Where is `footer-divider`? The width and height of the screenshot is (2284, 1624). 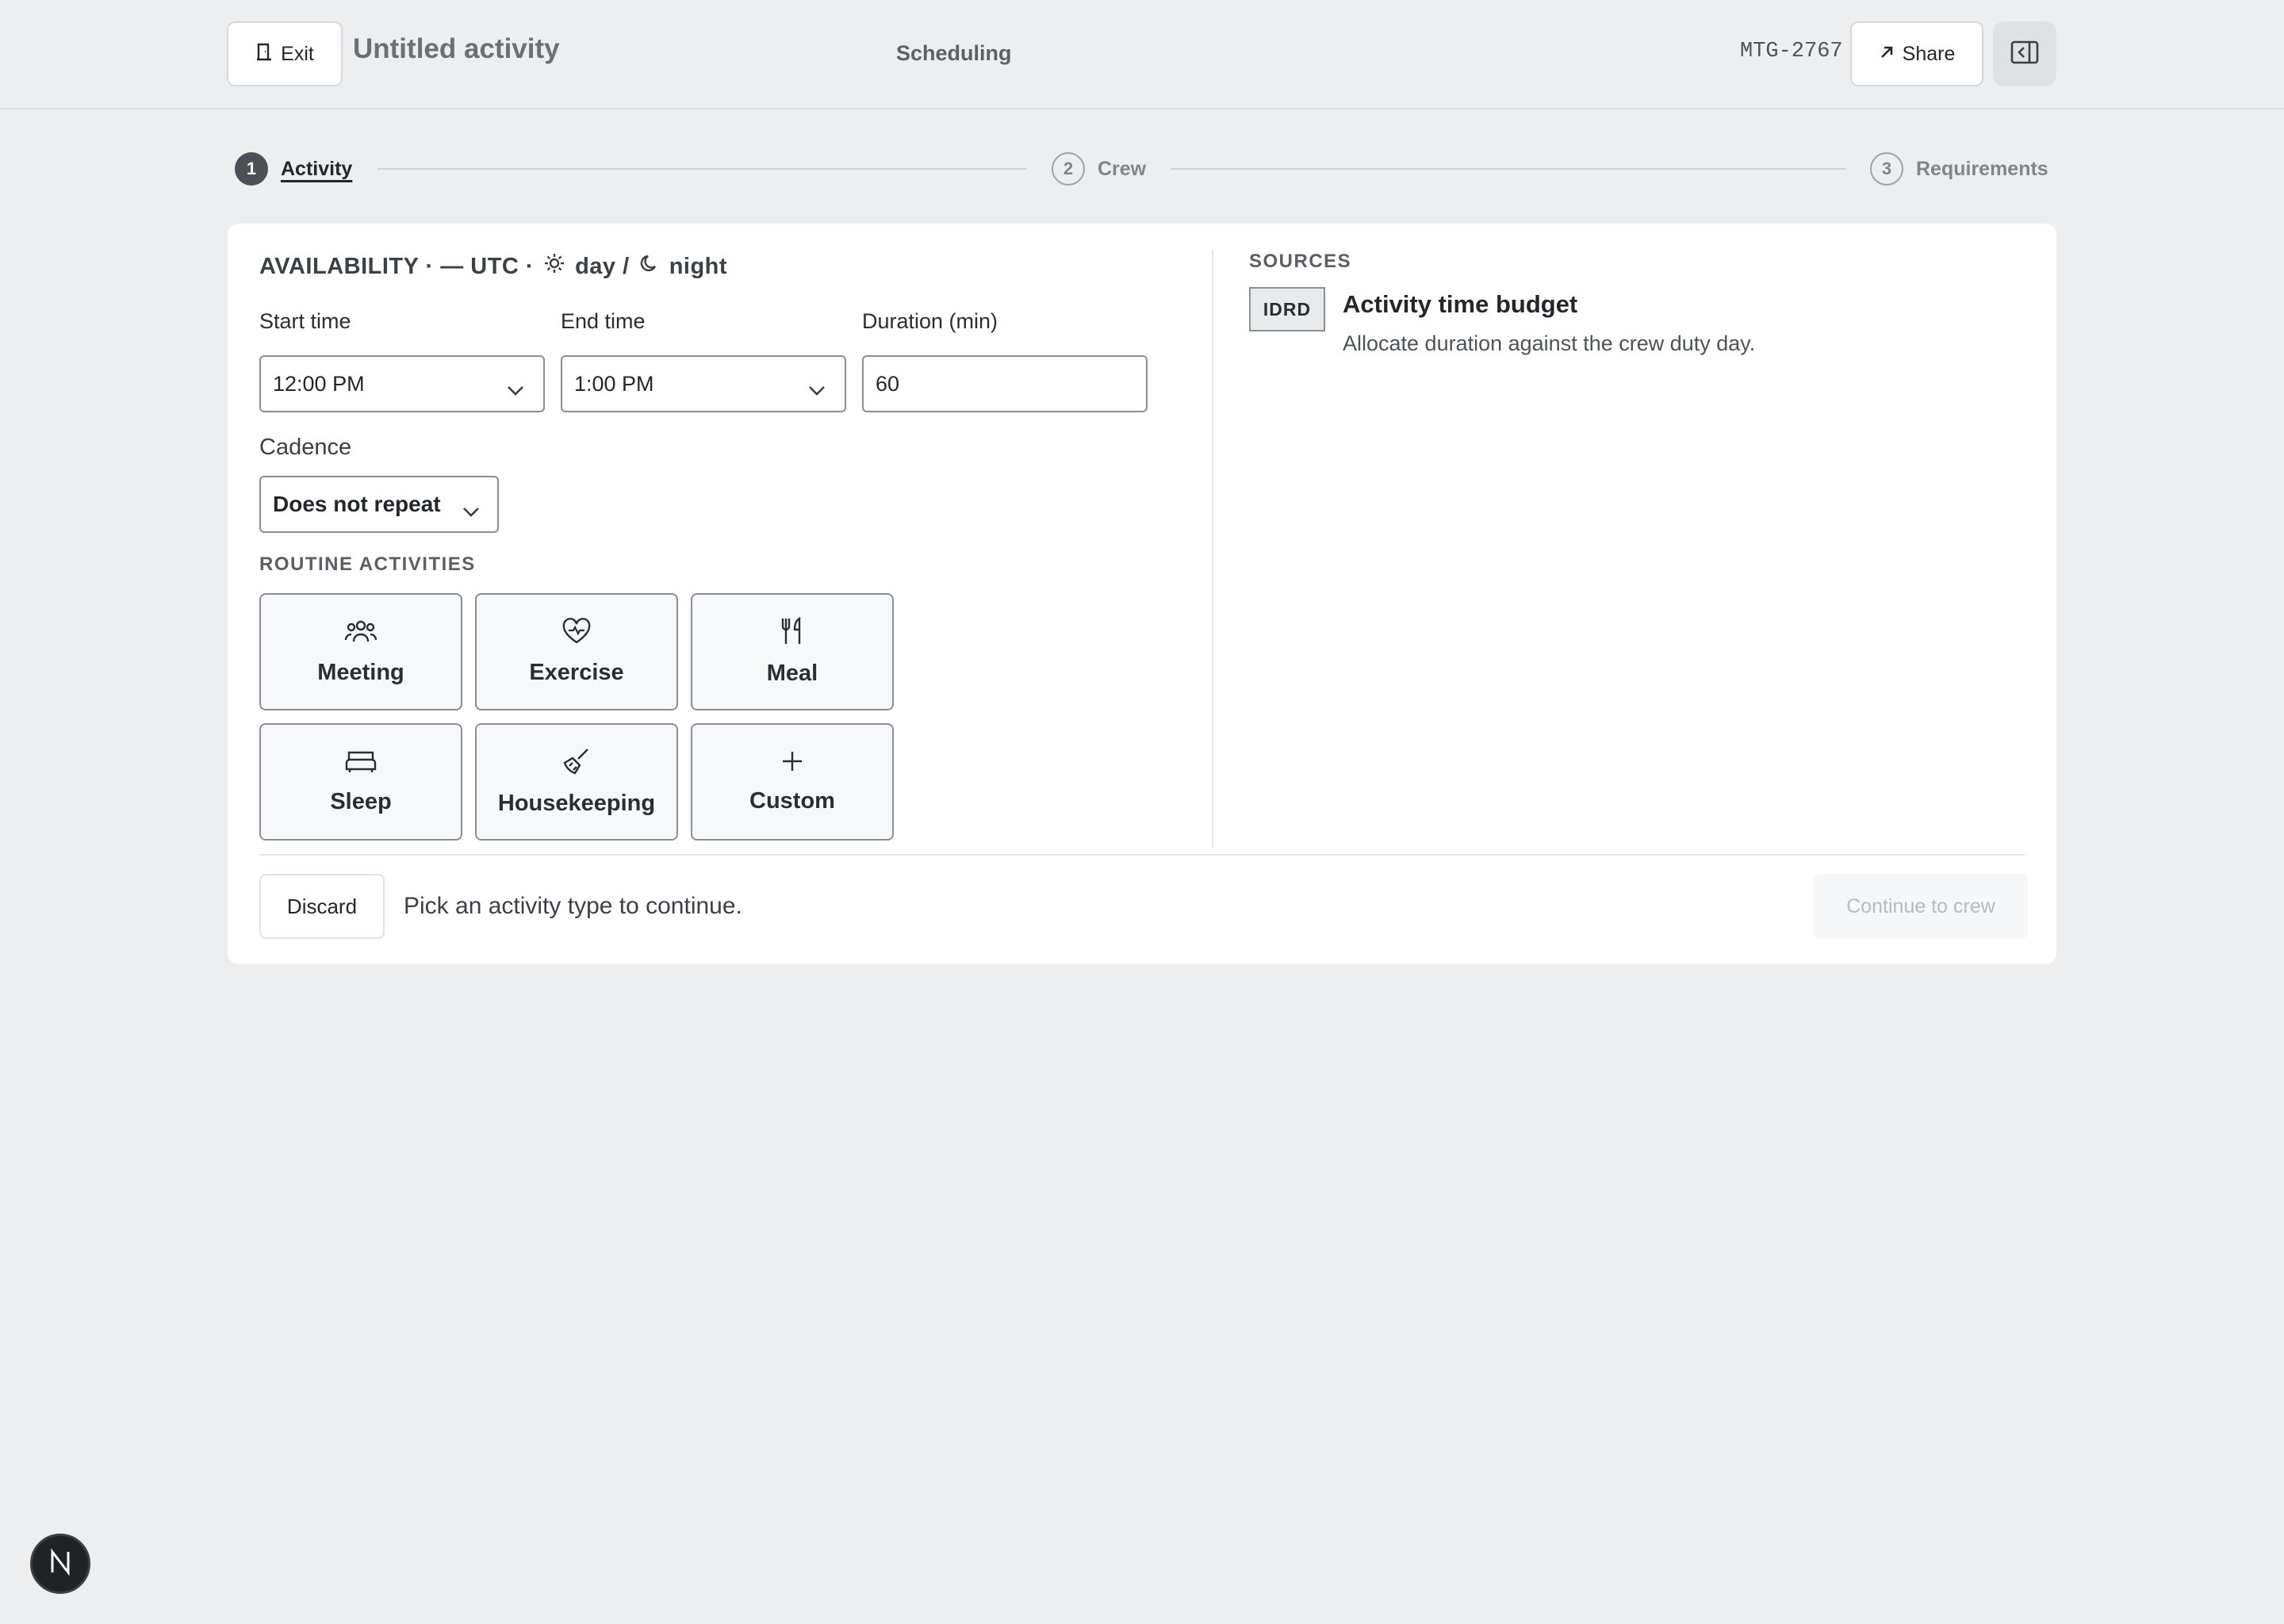 footer-divider is located at coordinates (1142, 855).